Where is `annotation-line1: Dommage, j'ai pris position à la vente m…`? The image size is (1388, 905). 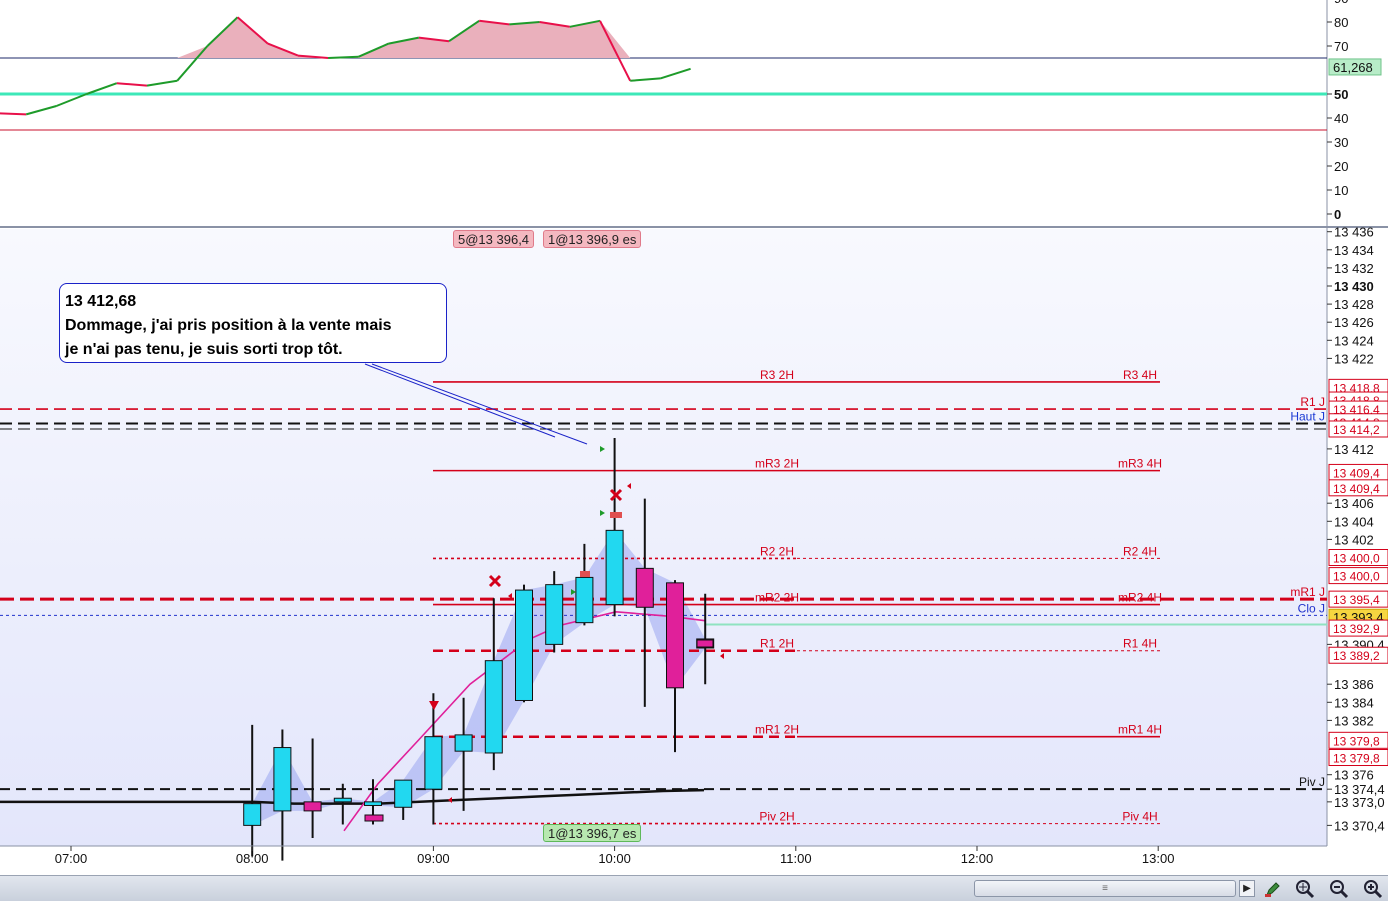 annotation-line1: Dommage, j'ai pris position à la vente m… is located at coordinates (228, 325).